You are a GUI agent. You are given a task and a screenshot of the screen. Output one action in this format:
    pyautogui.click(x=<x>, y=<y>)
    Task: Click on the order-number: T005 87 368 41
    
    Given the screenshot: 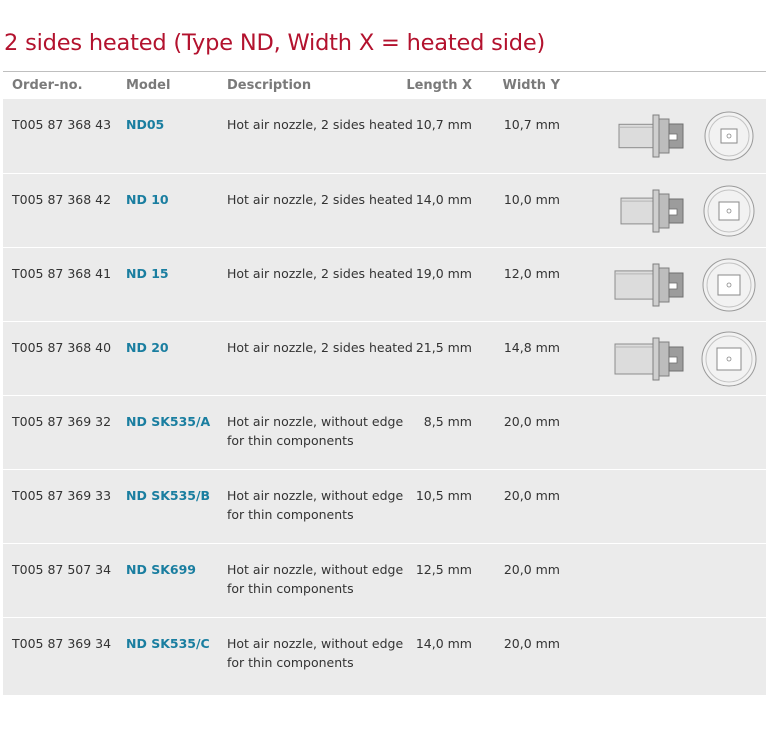 What is the action you would take?
    pyautogui.click(x=62, y=273)
    